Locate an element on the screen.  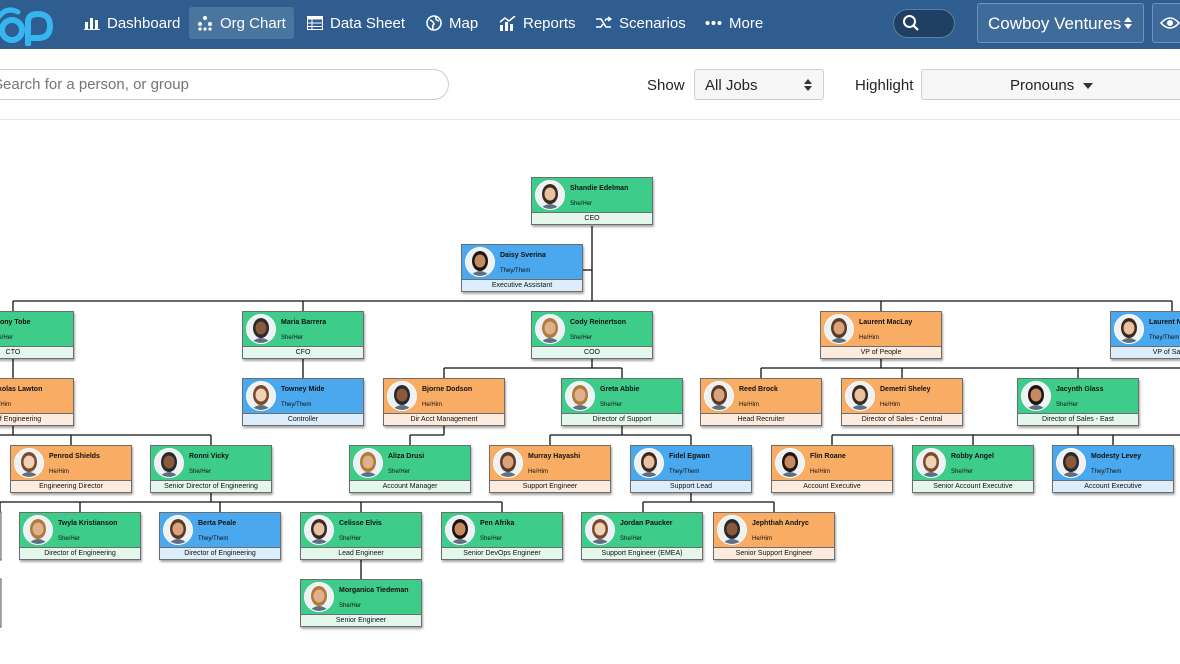
person-title: Engineering Director is located at coordinates (71, 486).